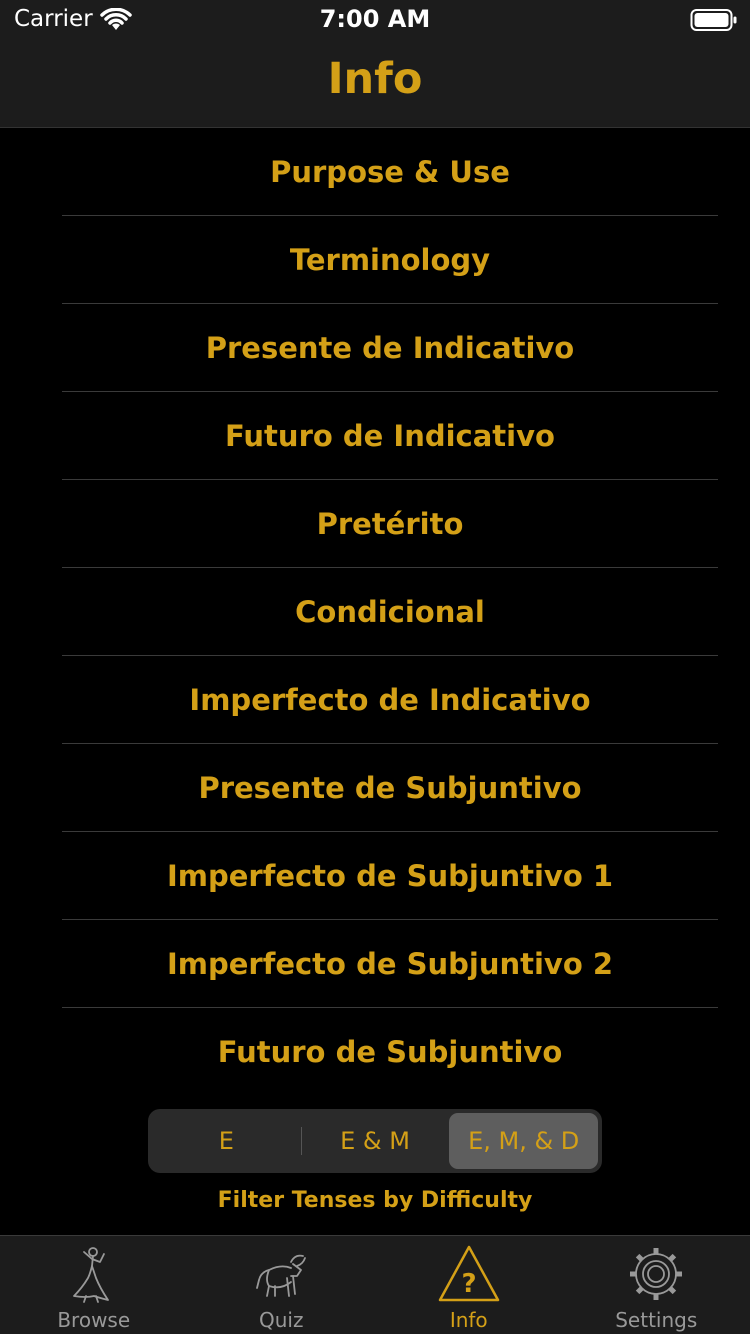  I want to click on tab-info: ? Info, so click(469, 1285).